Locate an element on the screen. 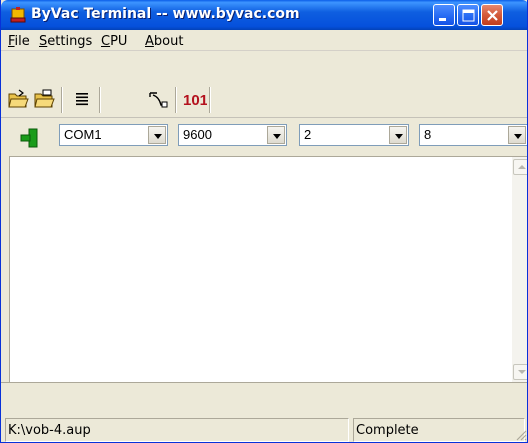 This screenshot has height=443, width=528. app-logo-icon is located at coordinates (18, 15).